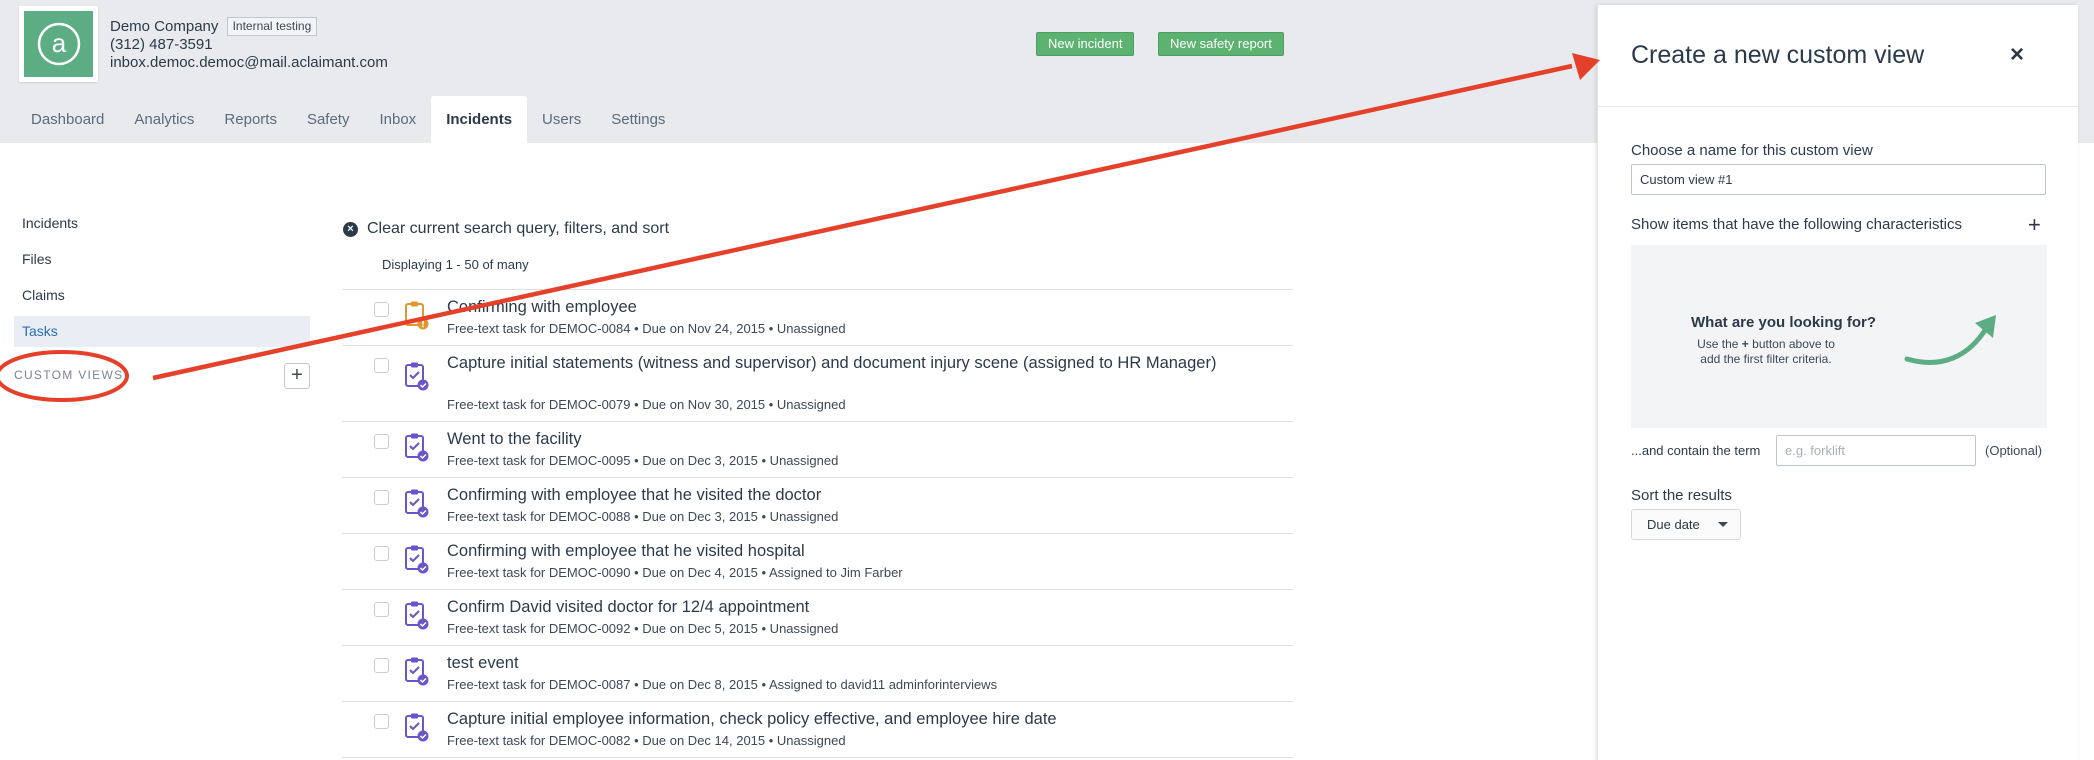 The width and height of the screenshot is (2094, 760). I want to click on contain-term-label: ...and contain the term, so click(1696, 450).